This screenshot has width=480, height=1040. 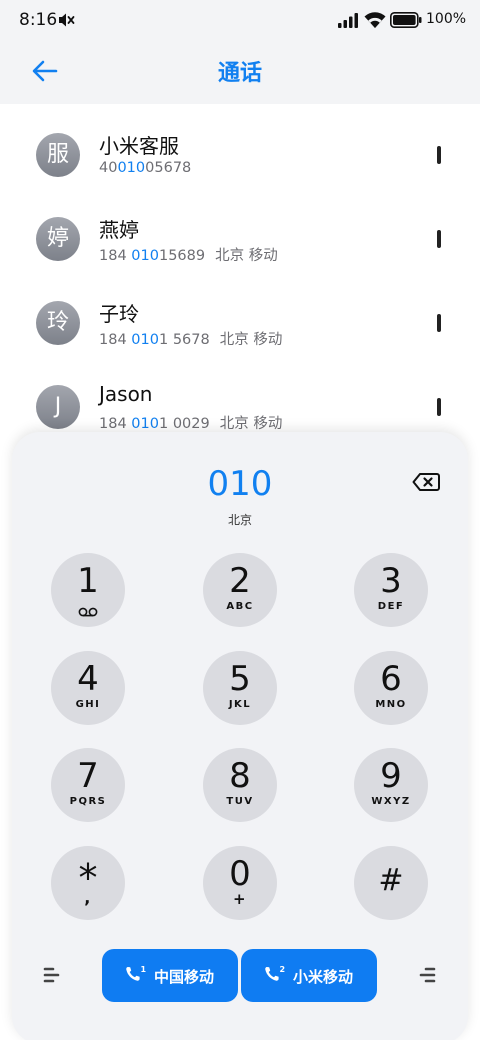 I want to click on page-title: 通话, so click(x=239, y=73).